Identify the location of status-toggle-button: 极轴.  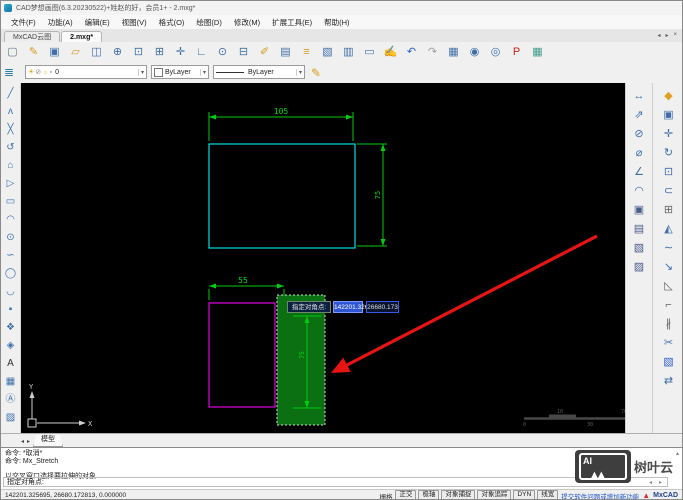
(429, 494).